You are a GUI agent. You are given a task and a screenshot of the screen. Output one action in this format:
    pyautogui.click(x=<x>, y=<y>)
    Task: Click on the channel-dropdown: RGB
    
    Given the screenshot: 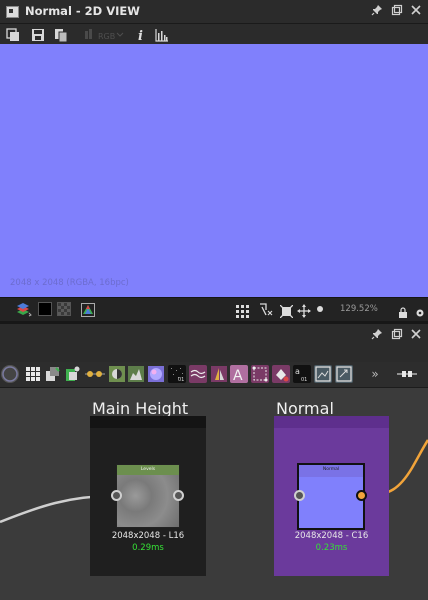 What is the action you would take?
    pyautogui.click(x=104, y=34)
    